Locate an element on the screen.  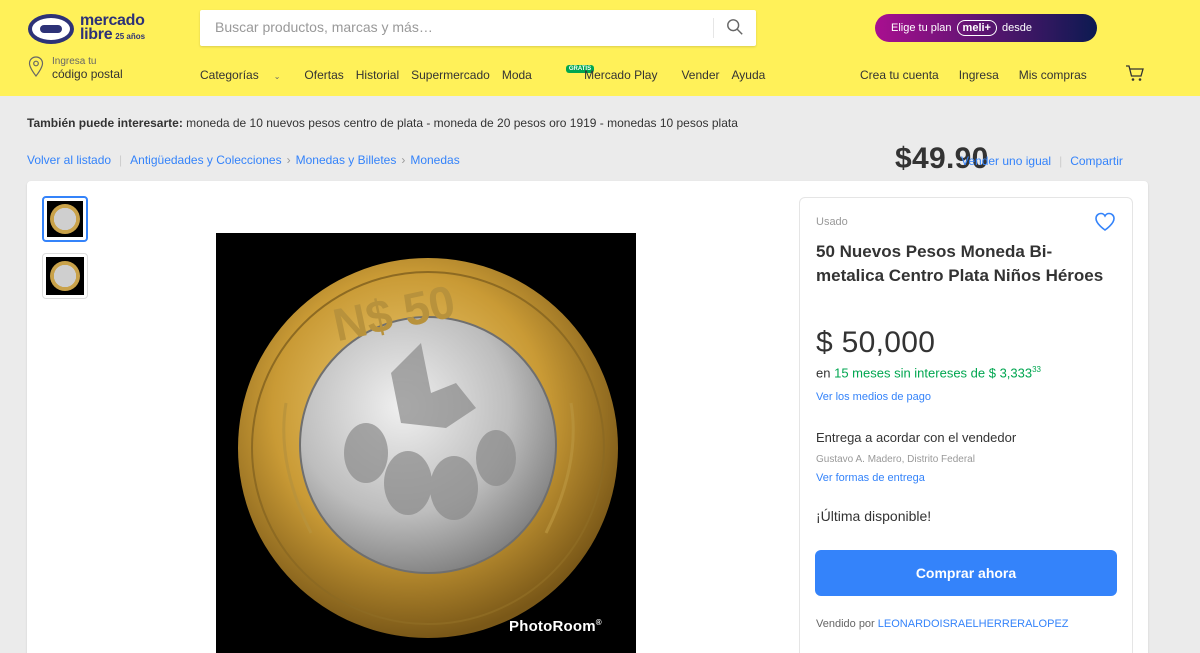
nav-supermercado: Supermercado is located at coordinates (450, 77).